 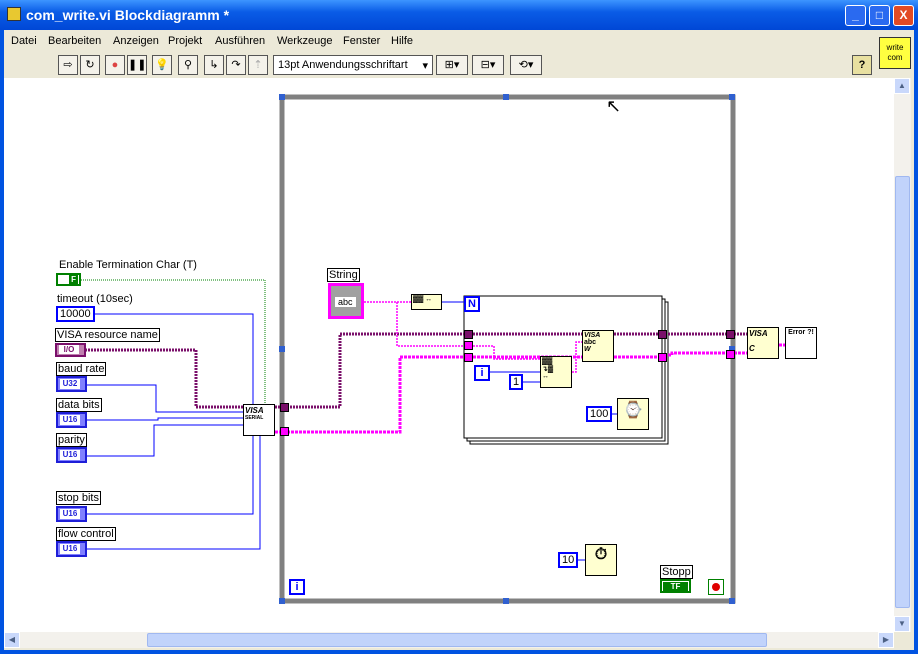 What do you see at coordinates (74, 41) in the screenshot?
I see `menu-bearbeiten: Bearbeiten` at bounding box center [74, 41].